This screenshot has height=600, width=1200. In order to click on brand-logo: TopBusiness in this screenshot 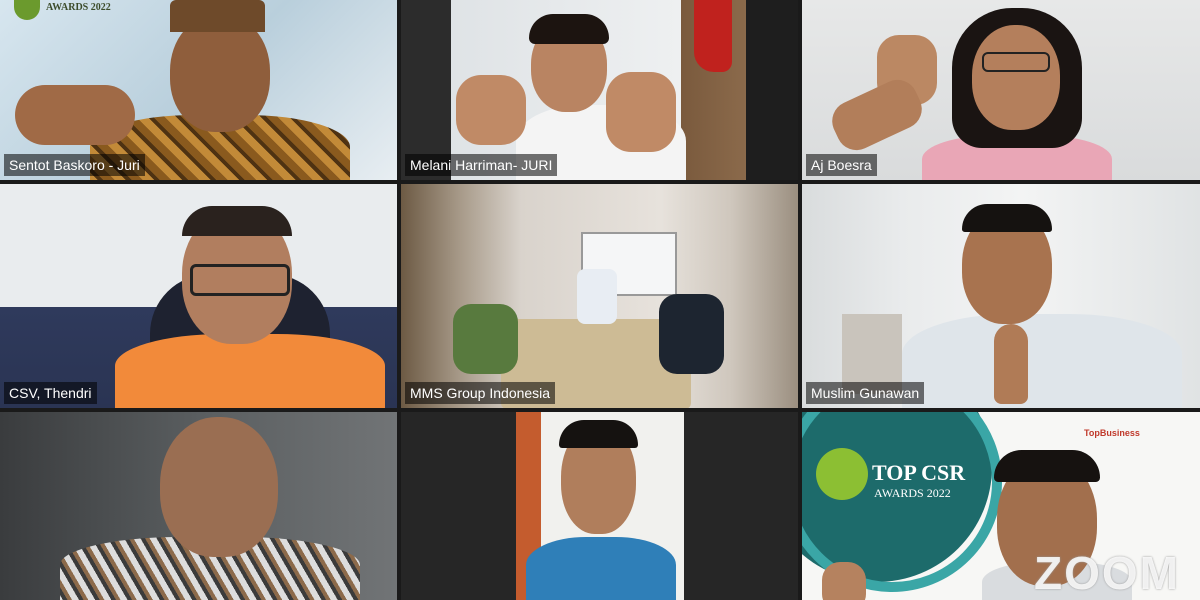, I will do `click(1112, 433)`.